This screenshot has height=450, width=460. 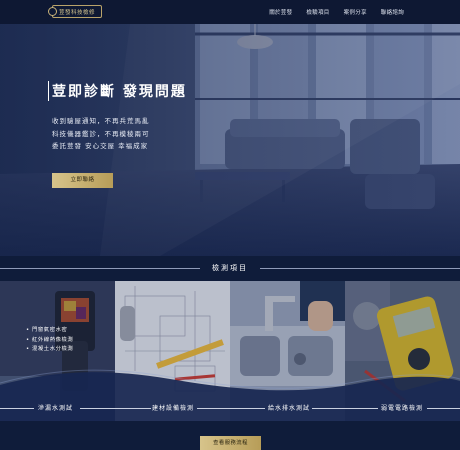 I want to click on logo: 荳發科技檢修, so click(x=75, y=11).